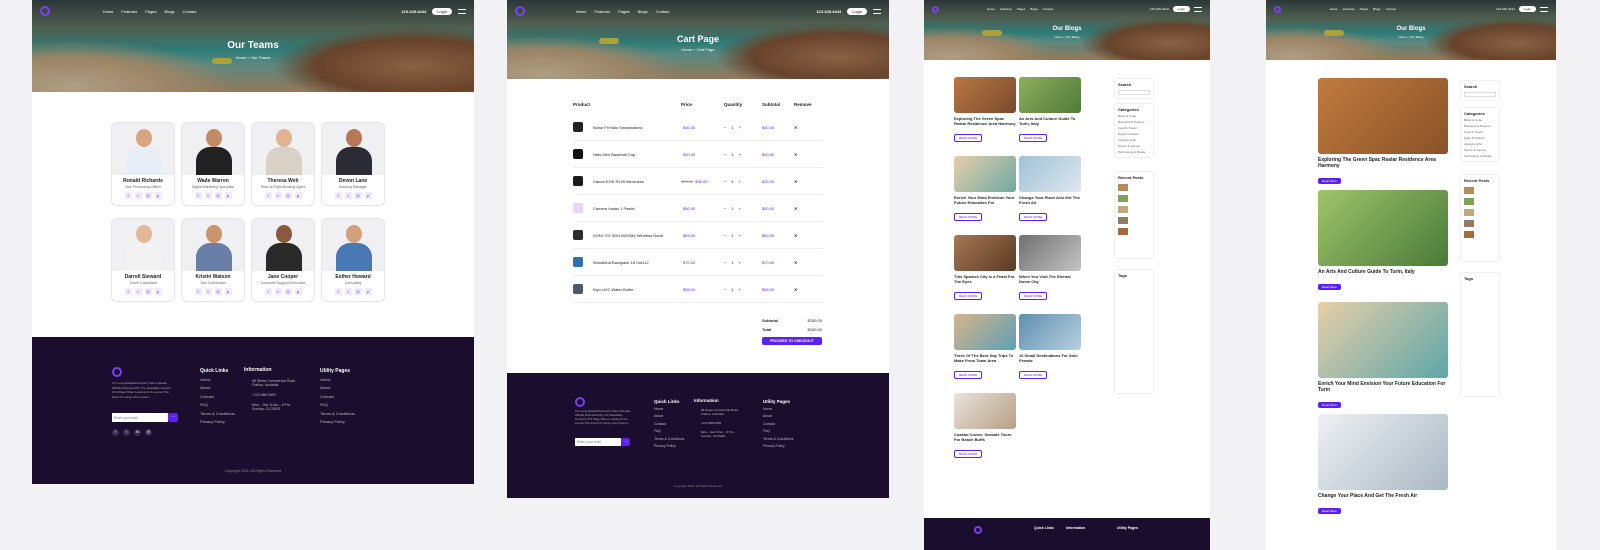 The height and width of the screenshot is (550, 1600). Describe the element at coordinates (1364, 9) in the screenshot. I see `nav-pages: Pages` at that location.